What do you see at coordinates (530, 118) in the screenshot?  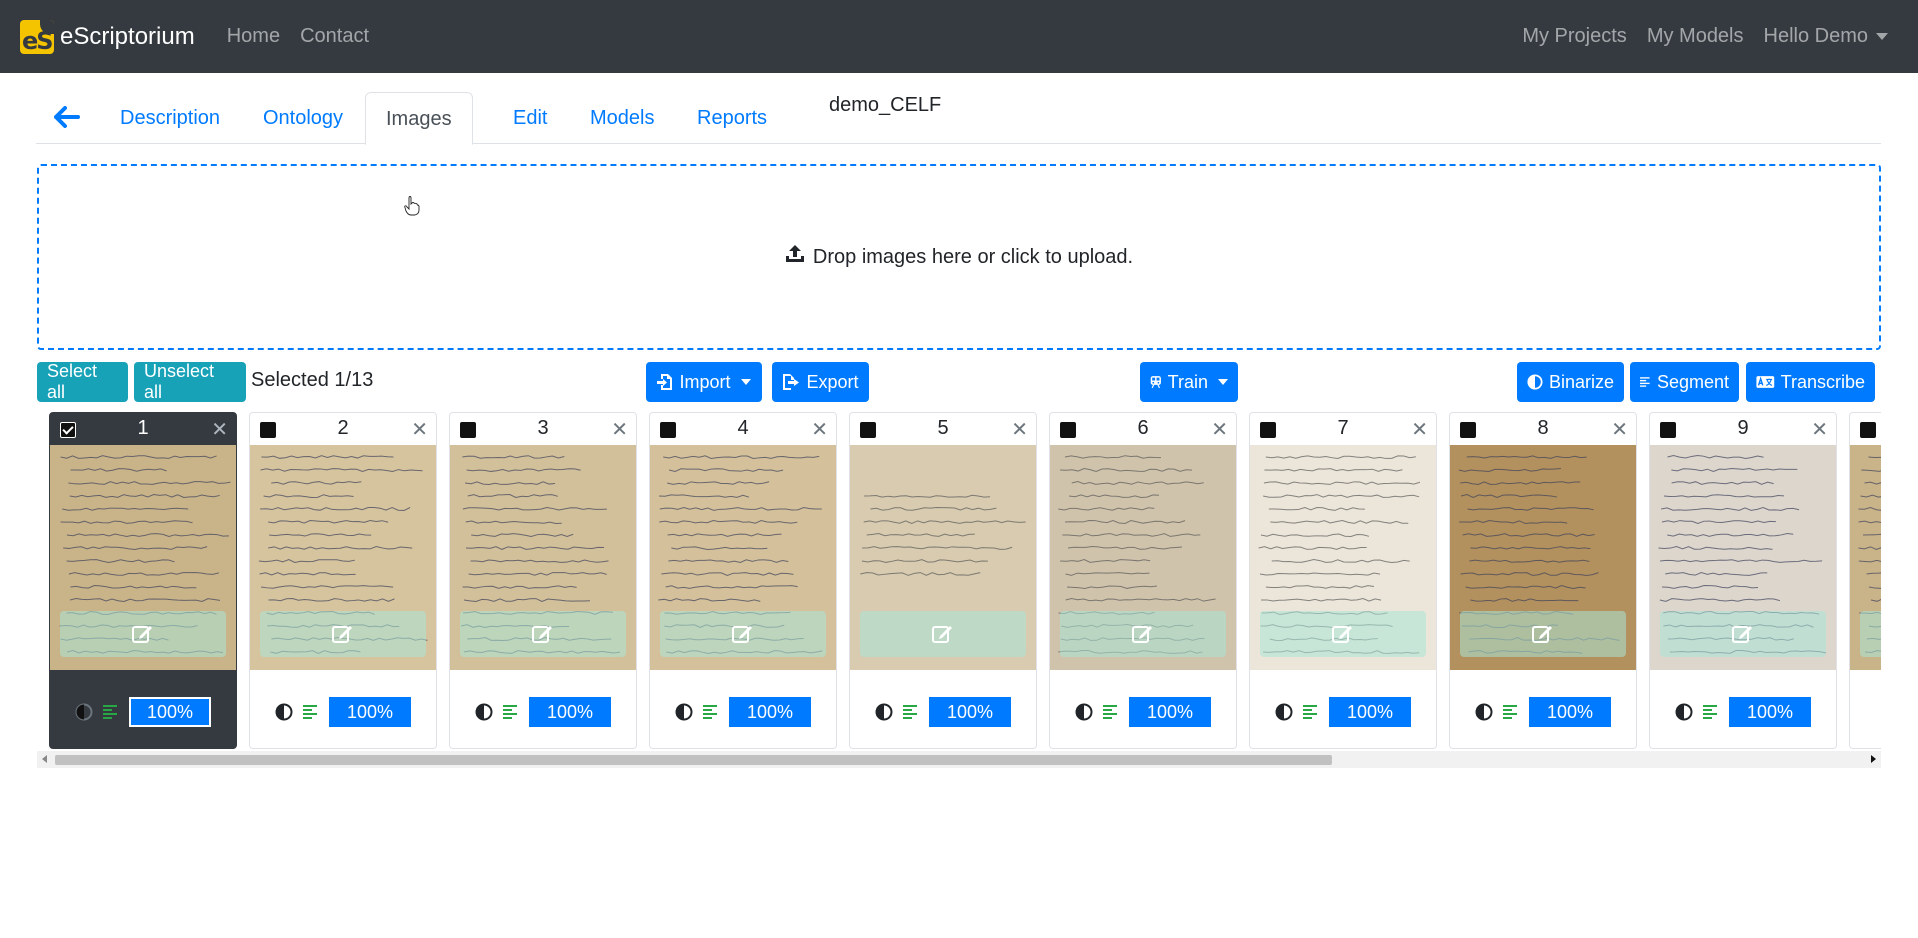 I see `tab-edit: Edit` at bounding box center [530, 118].